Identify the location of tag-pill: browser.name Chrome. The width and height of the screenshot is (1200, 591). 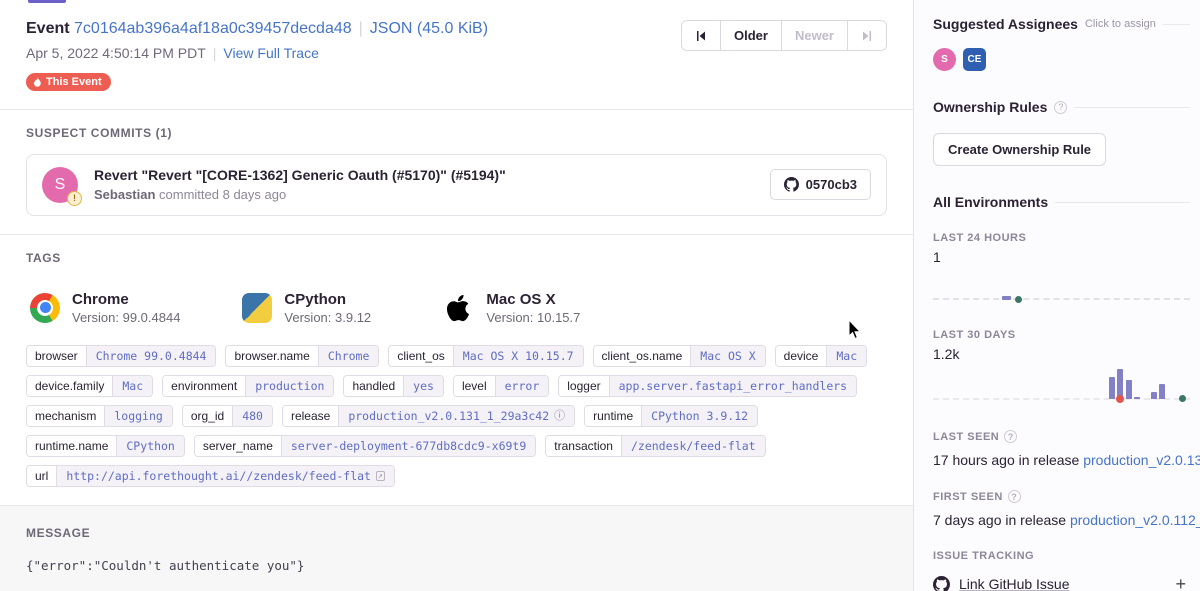
(302, 355).